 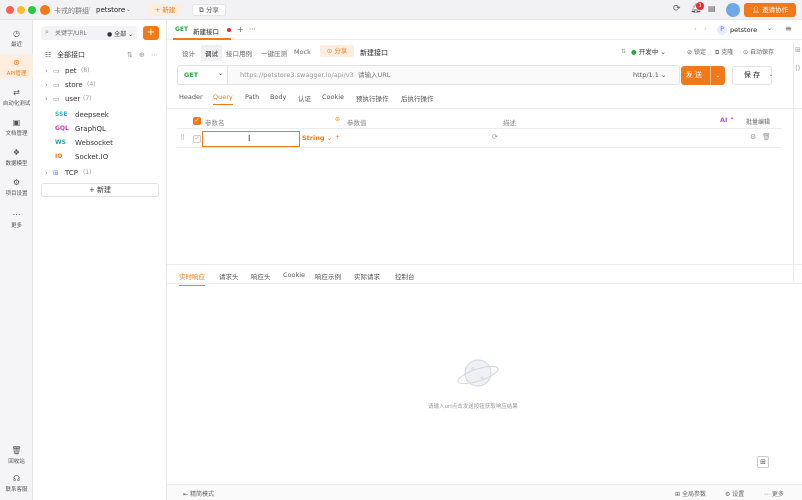 I want to click on minimize-window-button, so click(x=21, y=10).